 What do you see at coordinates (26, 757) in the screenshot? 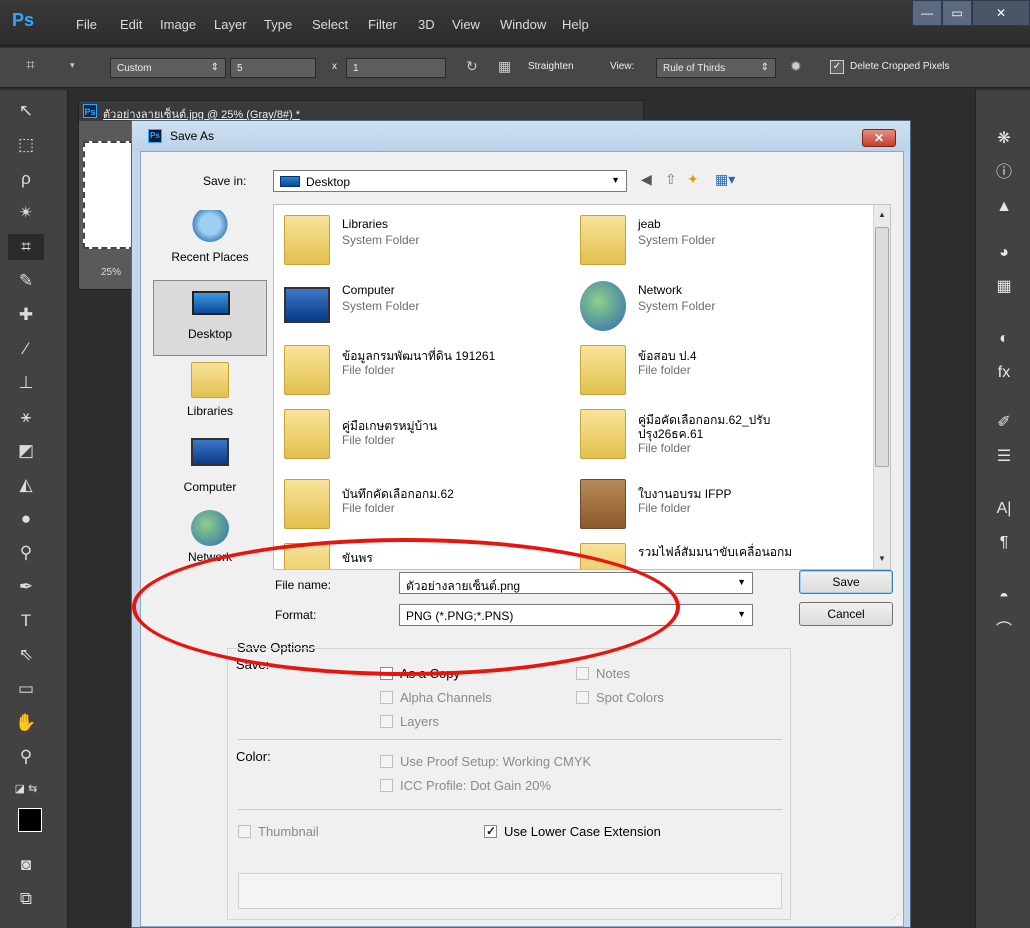
I see `zoom-tool-icon: ⚲` at bounding box center [26, 757].